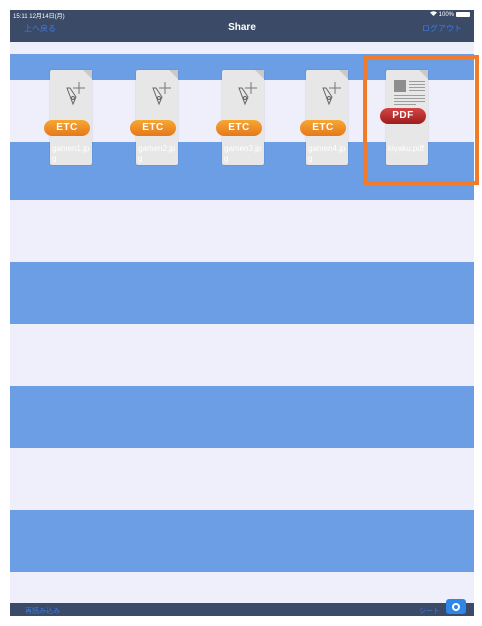  I want to click on battery-percent: 100%, so click(446, 14).